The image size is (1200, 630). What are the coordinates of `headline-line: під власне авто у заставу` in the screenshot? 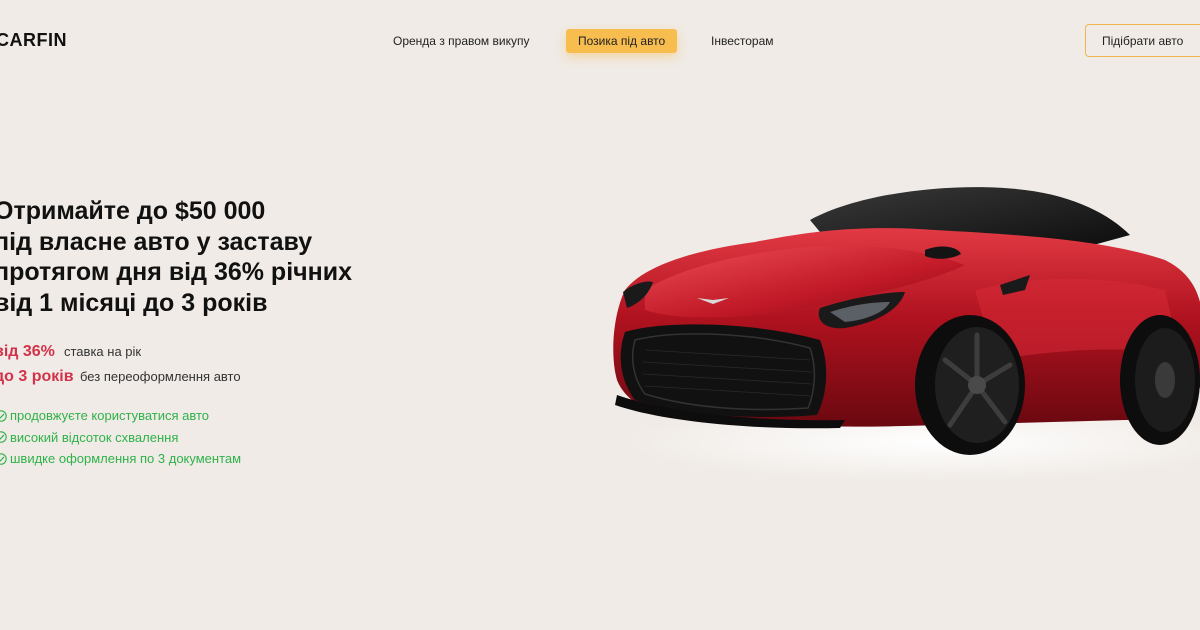 It's located at (156, 241).